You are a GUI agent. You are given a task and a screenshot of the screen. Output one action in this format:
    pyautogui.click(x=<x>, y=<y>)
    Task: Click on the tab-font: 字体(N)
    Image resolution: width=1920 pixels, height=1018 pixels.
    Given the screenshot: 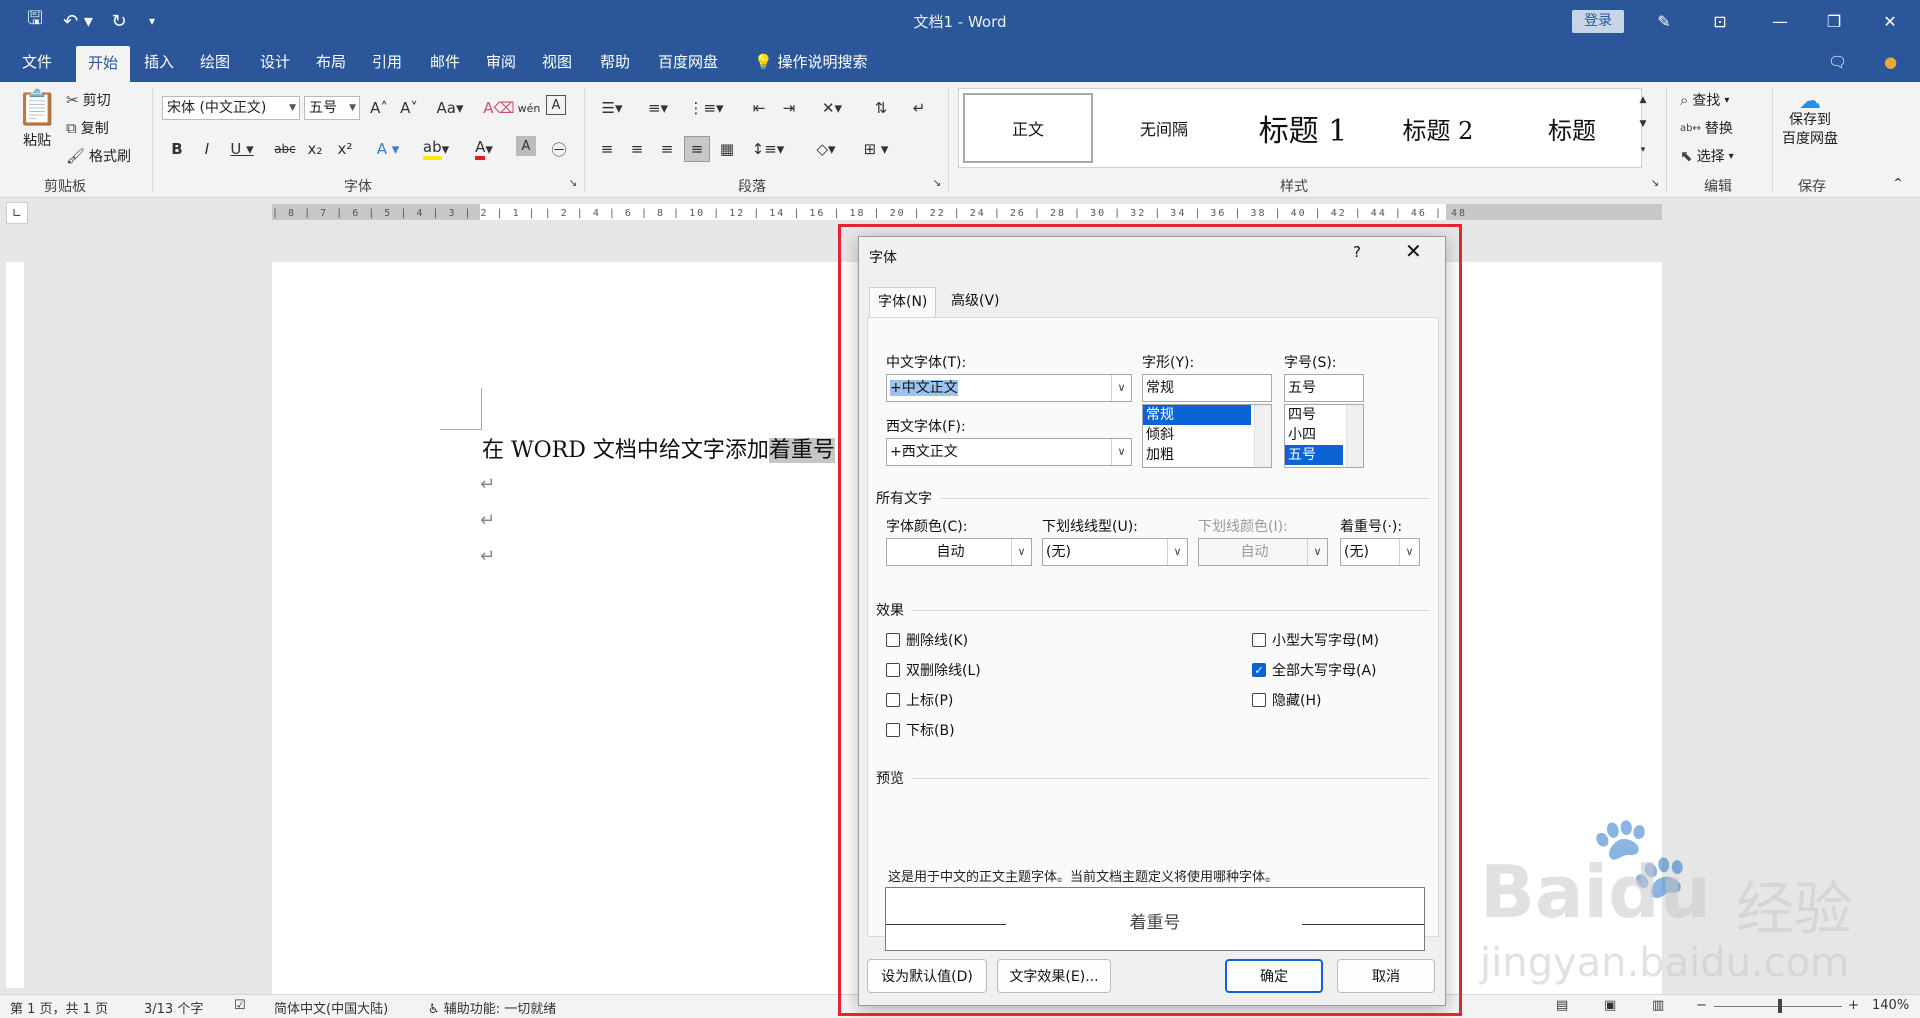 What is the action you would take?
    pyautogui.click(x=903, y=302)
    